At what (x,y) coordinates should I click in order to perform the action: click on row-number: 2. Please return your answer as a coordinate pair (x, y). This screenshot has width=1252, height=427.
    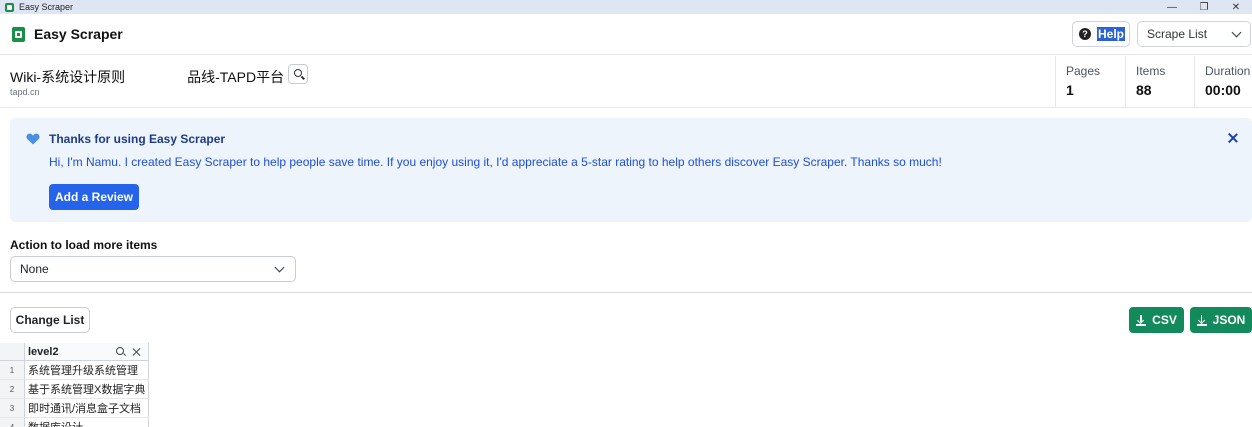
    Looking at the image, I should click on (12, 389).